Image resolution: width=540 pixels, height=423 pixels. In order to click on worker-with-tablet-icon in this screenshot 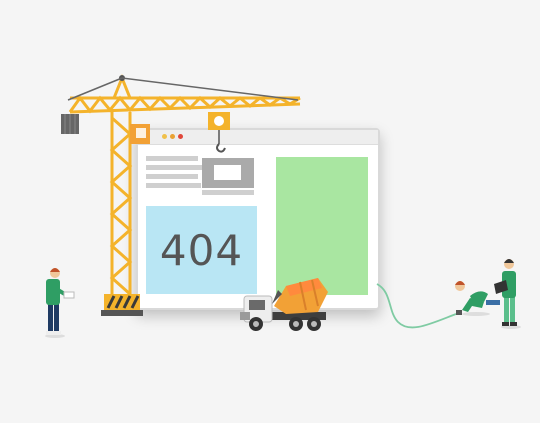, I will do `click(60, 303)`.